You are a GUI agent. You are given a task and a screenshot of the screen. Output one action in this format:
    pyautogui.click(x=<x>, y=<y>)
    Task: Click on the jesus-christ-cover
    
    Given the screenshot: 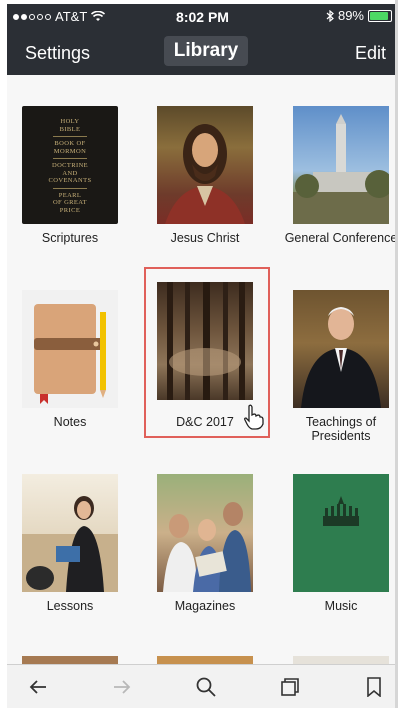 What is the action you would take?
    pyautogui.click(x=205, y=165)
    